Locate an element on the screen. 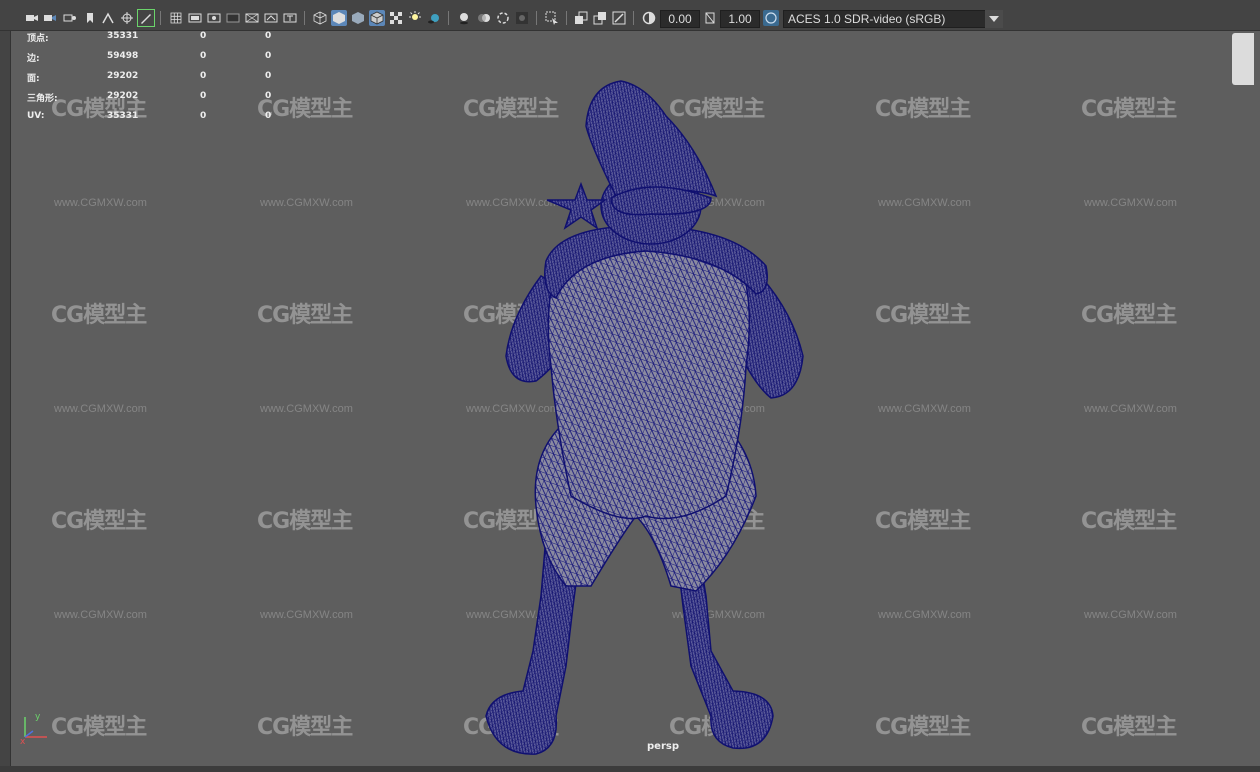 Image resolution: width=1260 pixels, height=772 pixels. axis-x-label: x is located at coordinates (23, 741).